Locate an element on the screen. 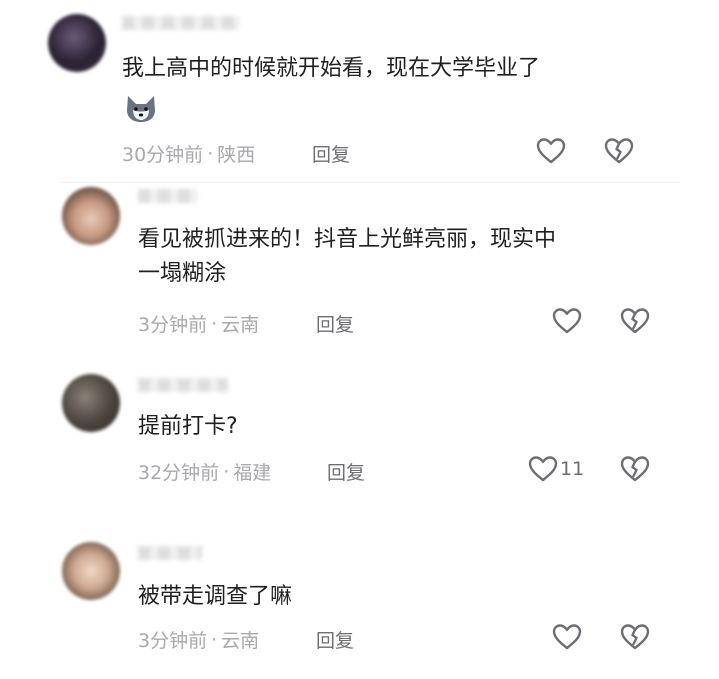 The image size is (719, 679). comment-meta: 30分钟前 · 陕西 is located at coordinates (188, 153).